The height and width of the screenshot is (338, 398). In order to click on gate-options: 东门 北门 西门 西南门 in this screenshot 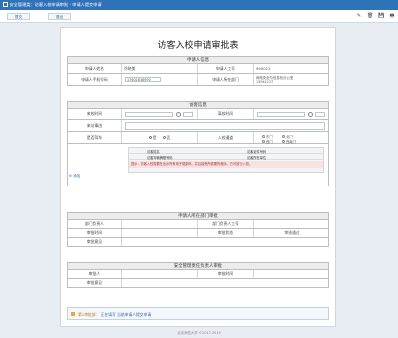, I will do `click(292, 138)`.